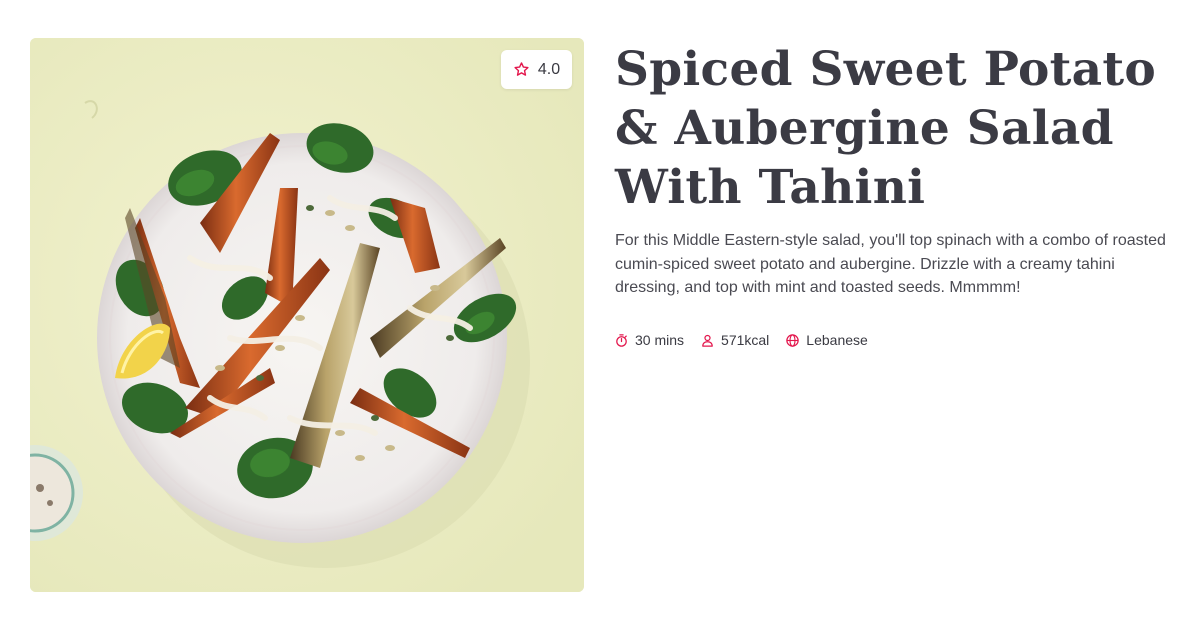  Describe the element at coordinates (549, 69) in the screenshot. I see `rating-value: 4.0` at that location.